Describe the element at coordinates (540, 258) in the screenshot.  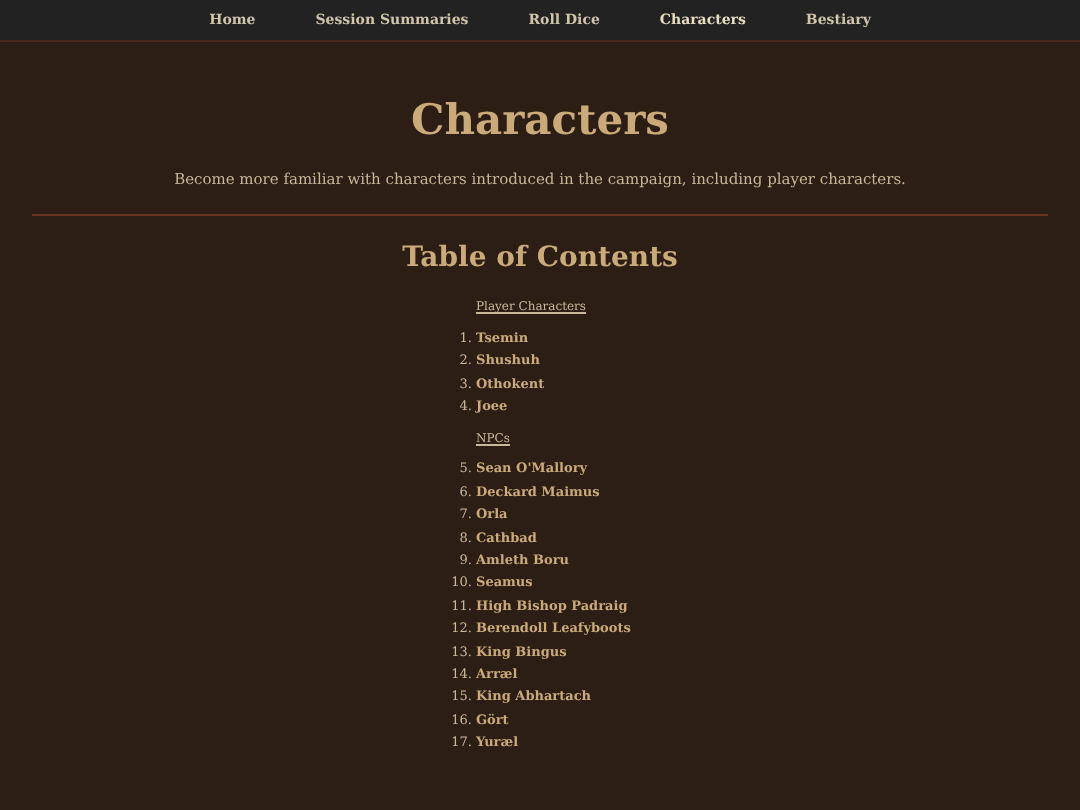
I see `toc-heading: Table of Contents` at that location.